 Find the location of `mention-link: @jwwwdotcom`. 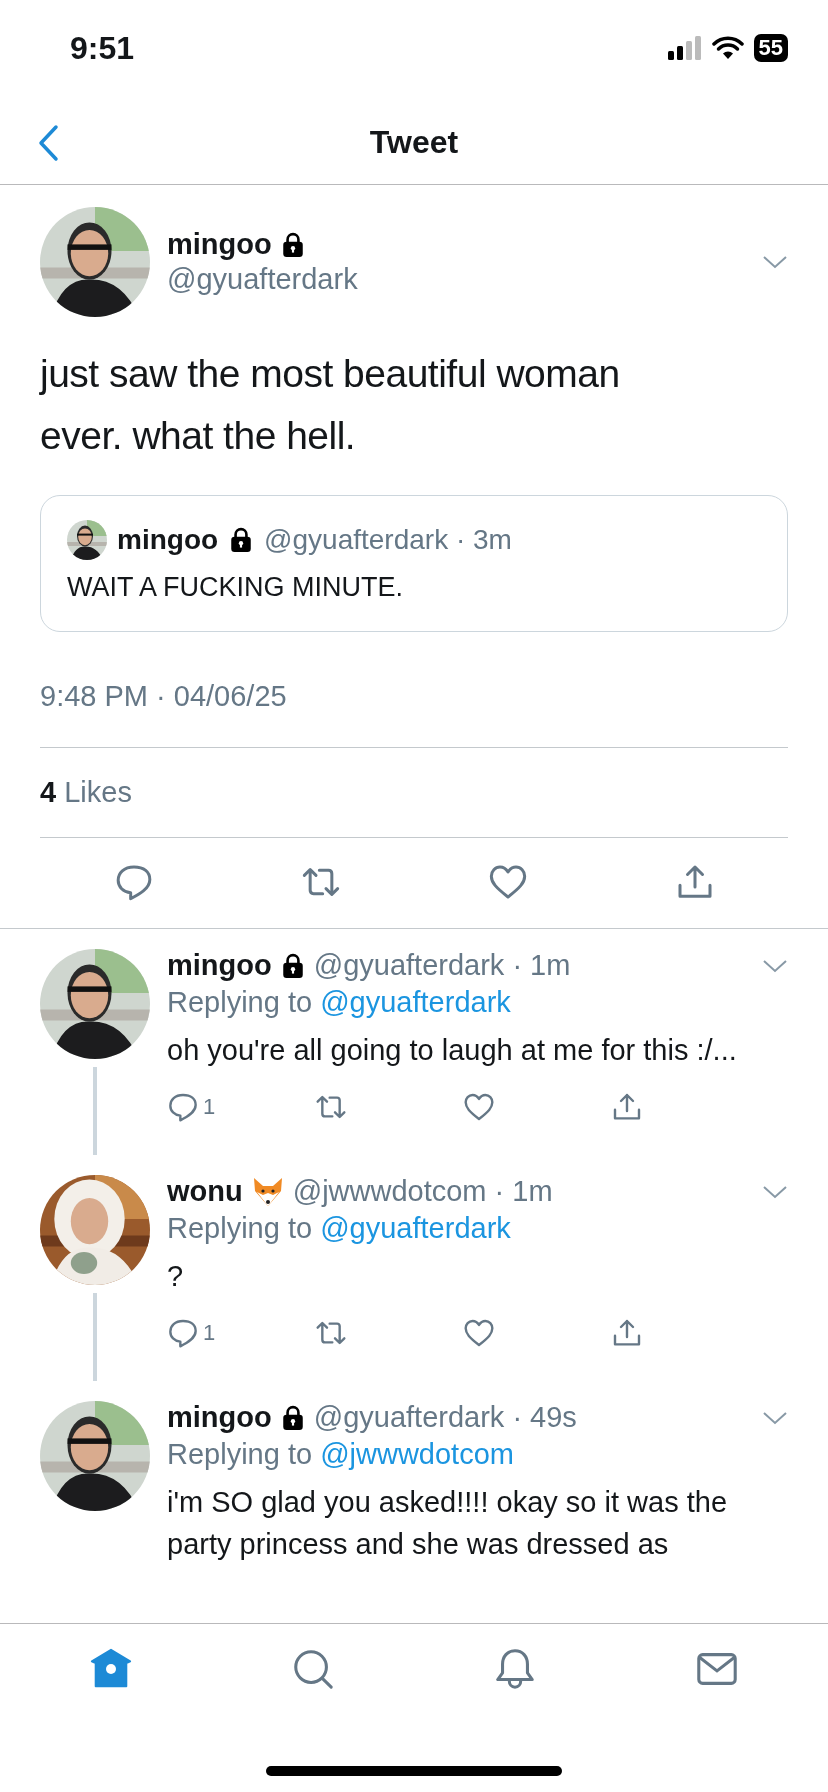

mention-link: @jwwwdotcom is located at coordinates (417, 1454).